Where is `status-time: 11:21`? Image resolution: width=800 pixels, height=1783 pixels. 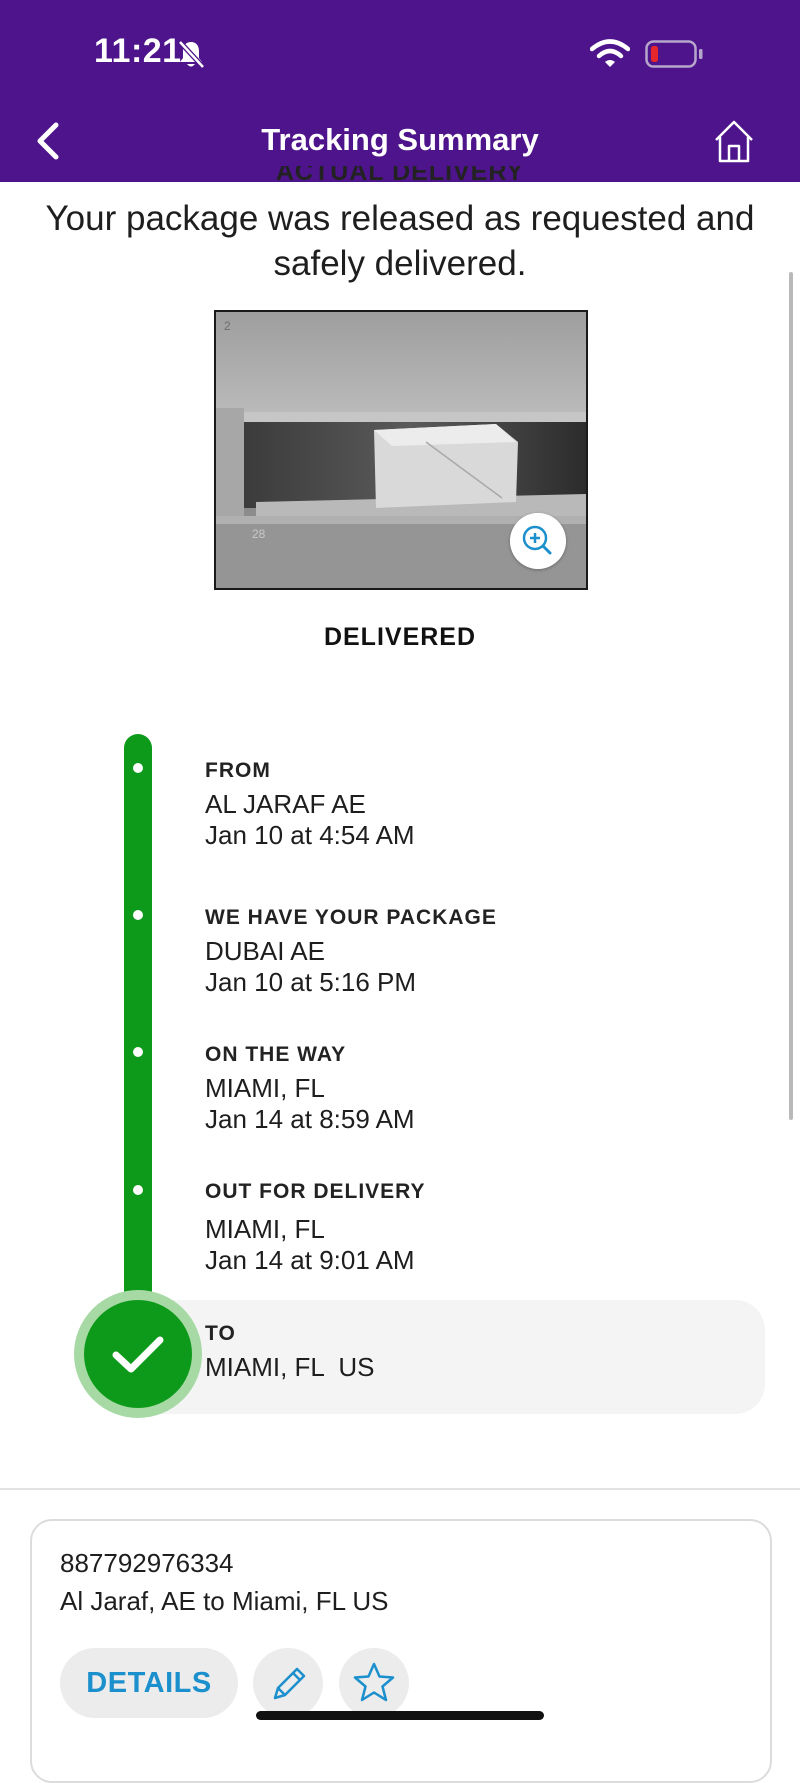 status-time: 11:21 is located at coordinates (138, 51).